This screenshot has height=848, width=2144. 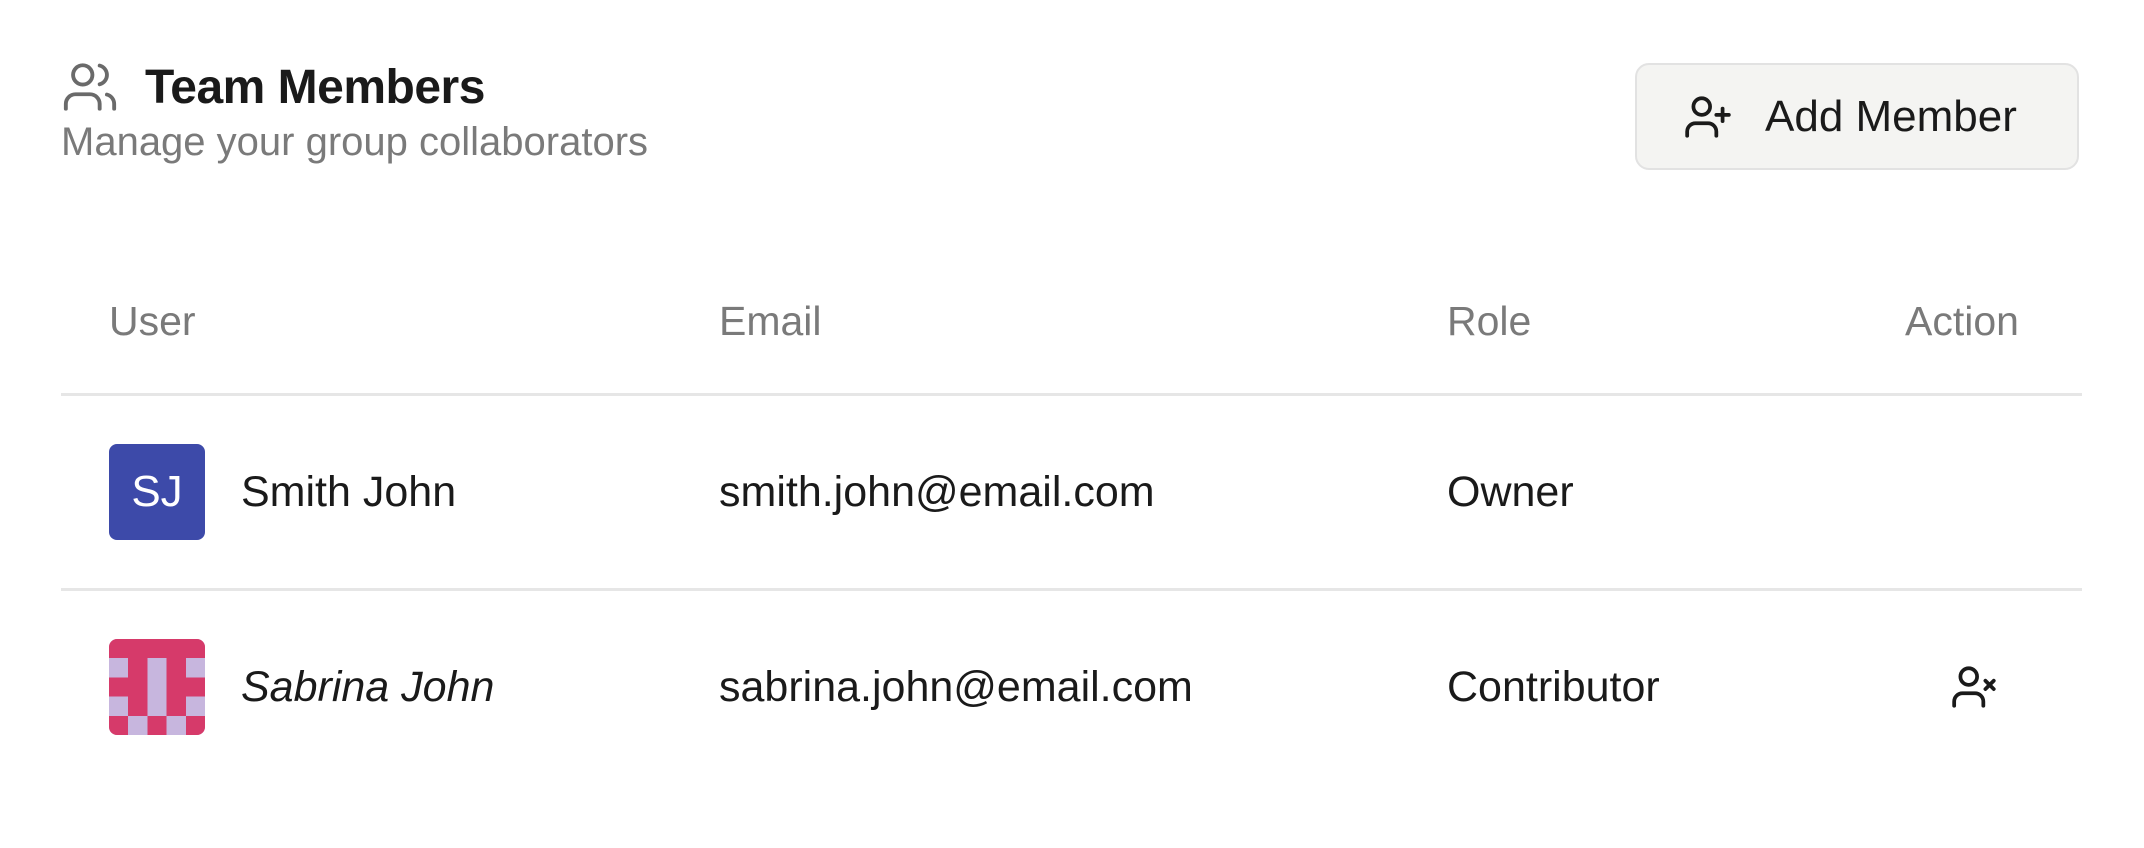 I want to click on column-header-user: User, so click(x=152, y=321).